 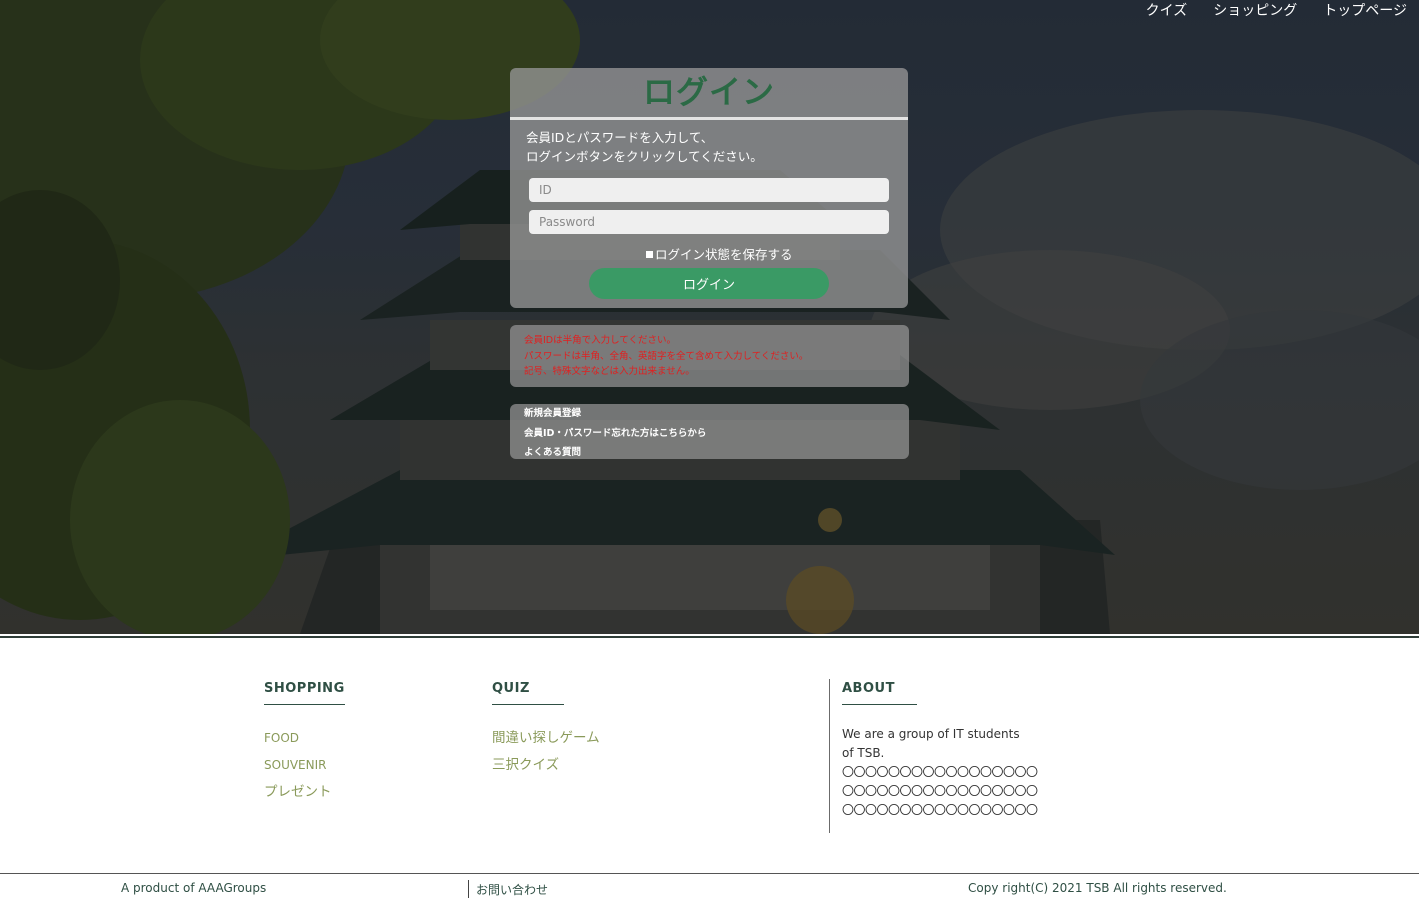 What do you see at coordinates (304, 692) in the screenshot?
I see `footer-shopping-heading: SHOPPING` at bounding box center [304, 692].